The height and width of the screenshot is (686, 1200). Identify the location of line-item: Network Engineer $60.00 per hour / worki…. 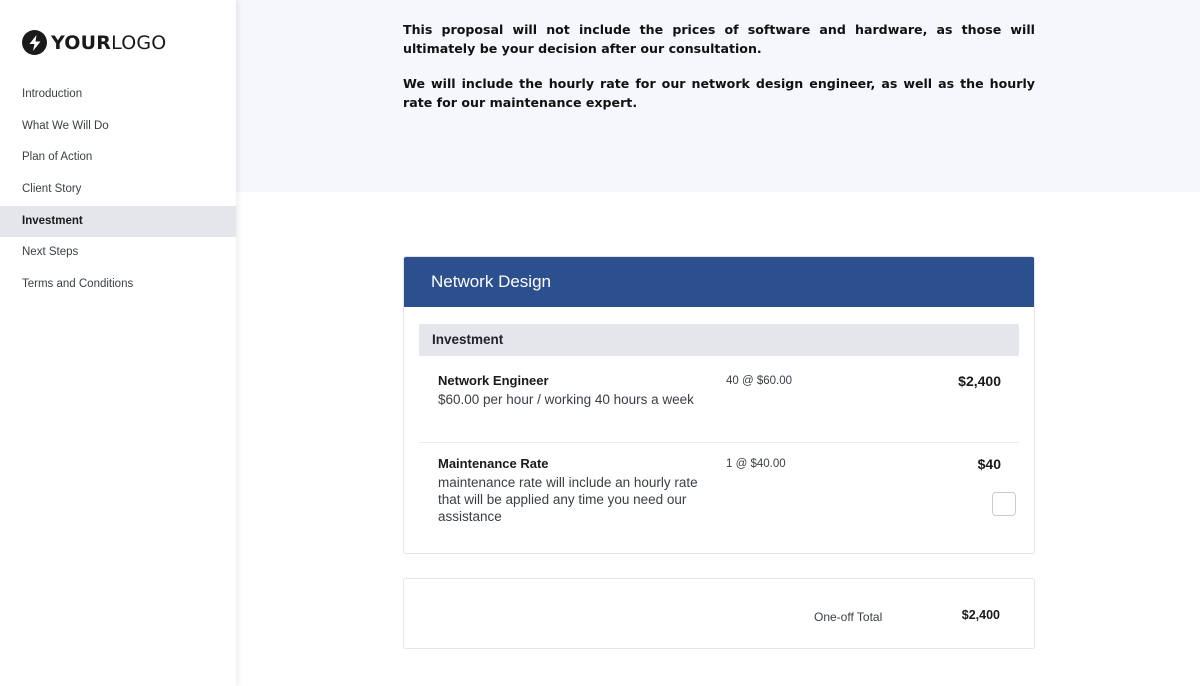
(719, 408).